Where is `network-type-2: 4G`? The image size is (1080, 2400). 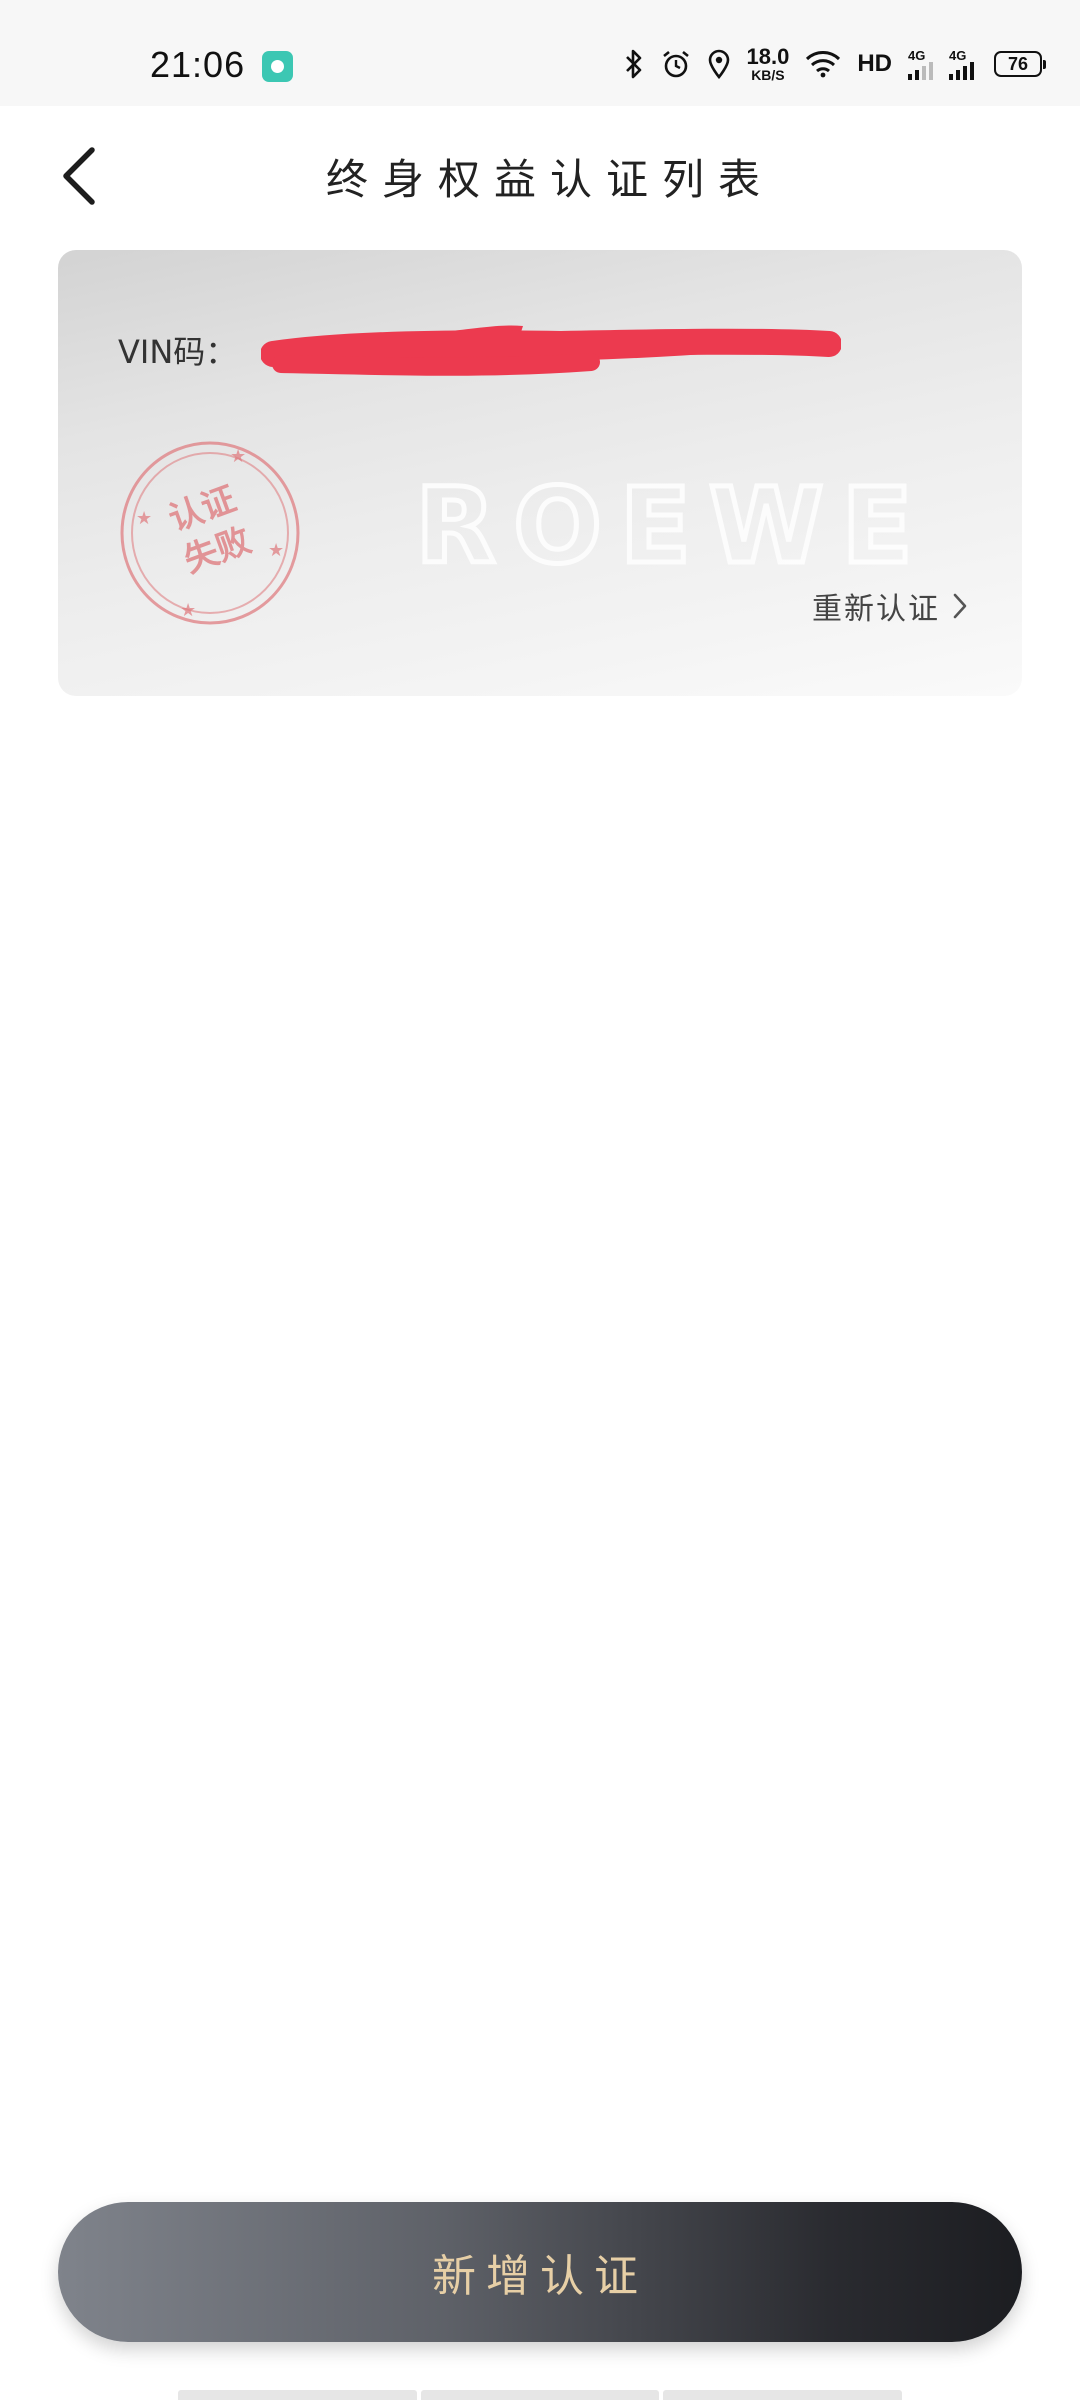 network-type-2: 4G is located at coordinates (958, 55).